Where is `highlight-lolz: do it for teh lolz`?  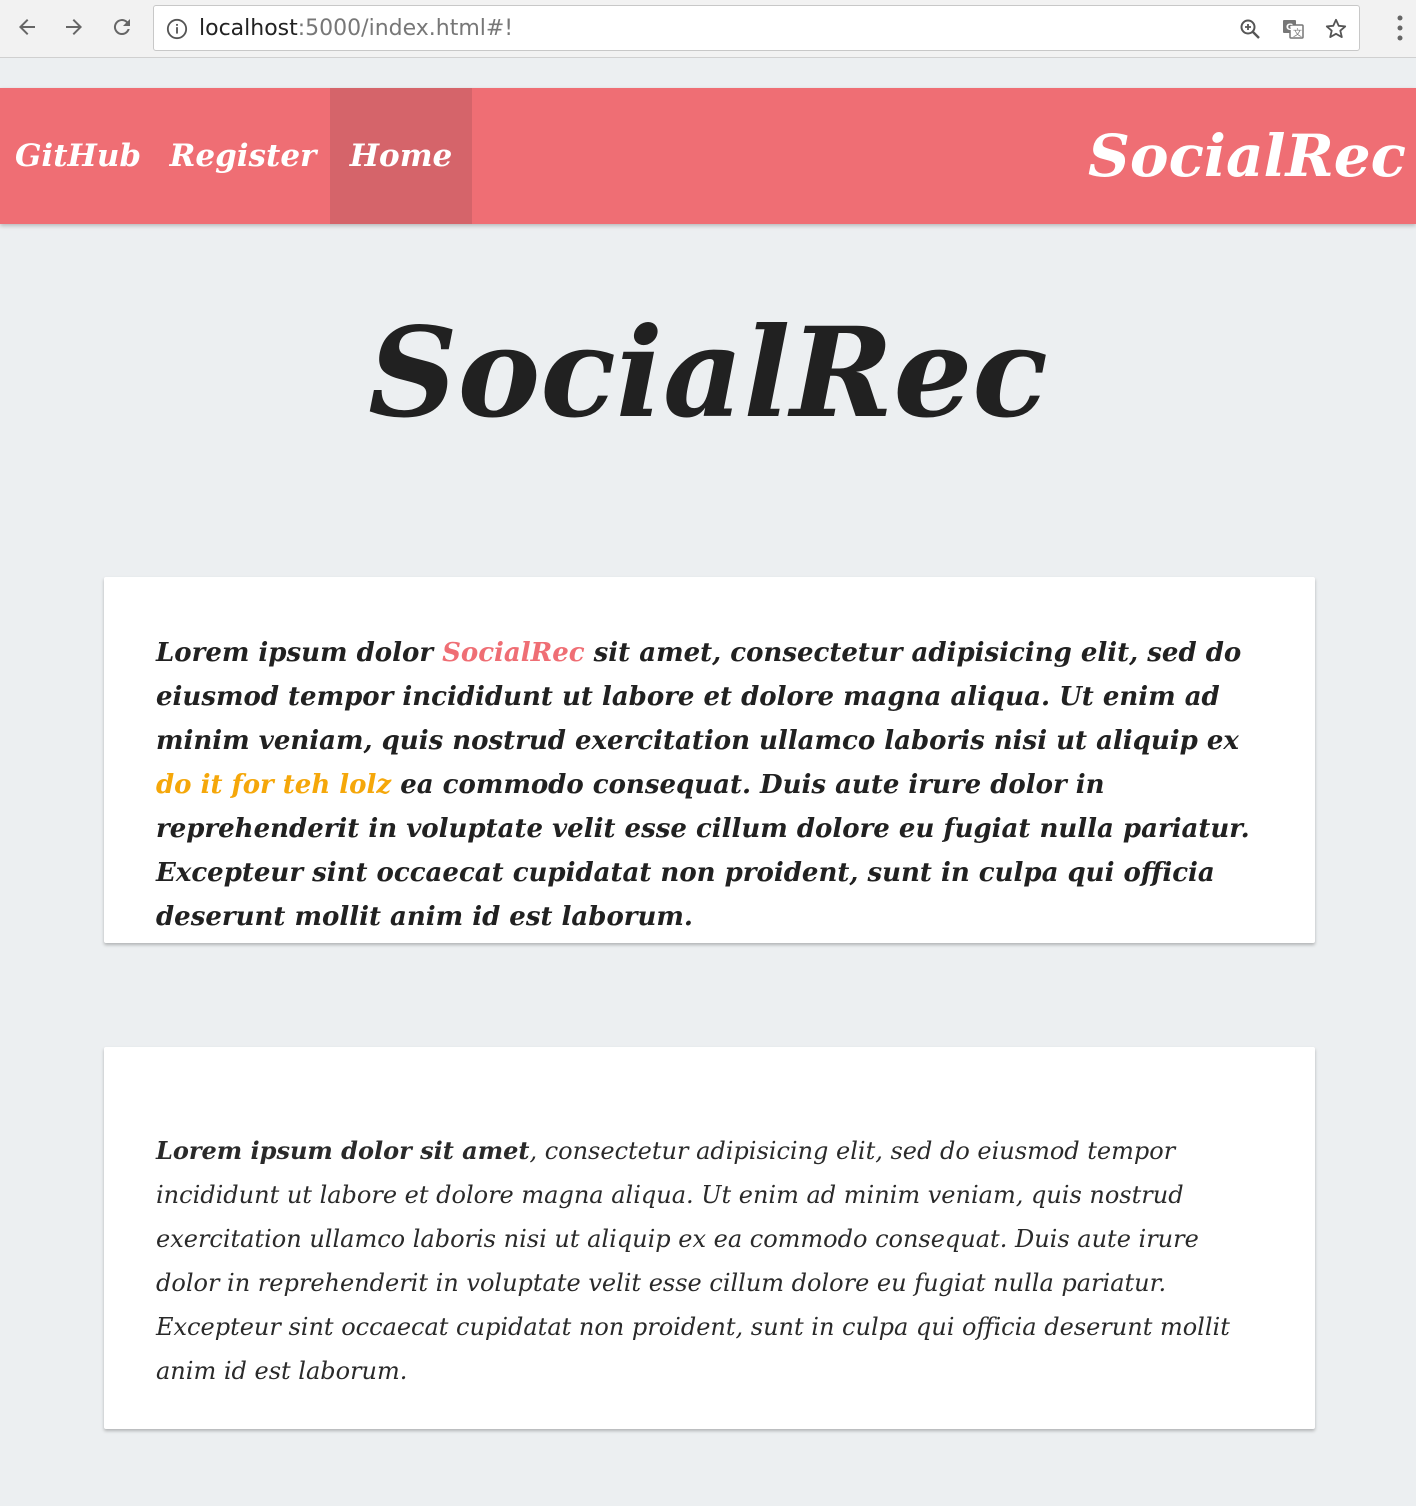 highlight-lolz: do it for teh lolz is located at coordinates (274, 785).